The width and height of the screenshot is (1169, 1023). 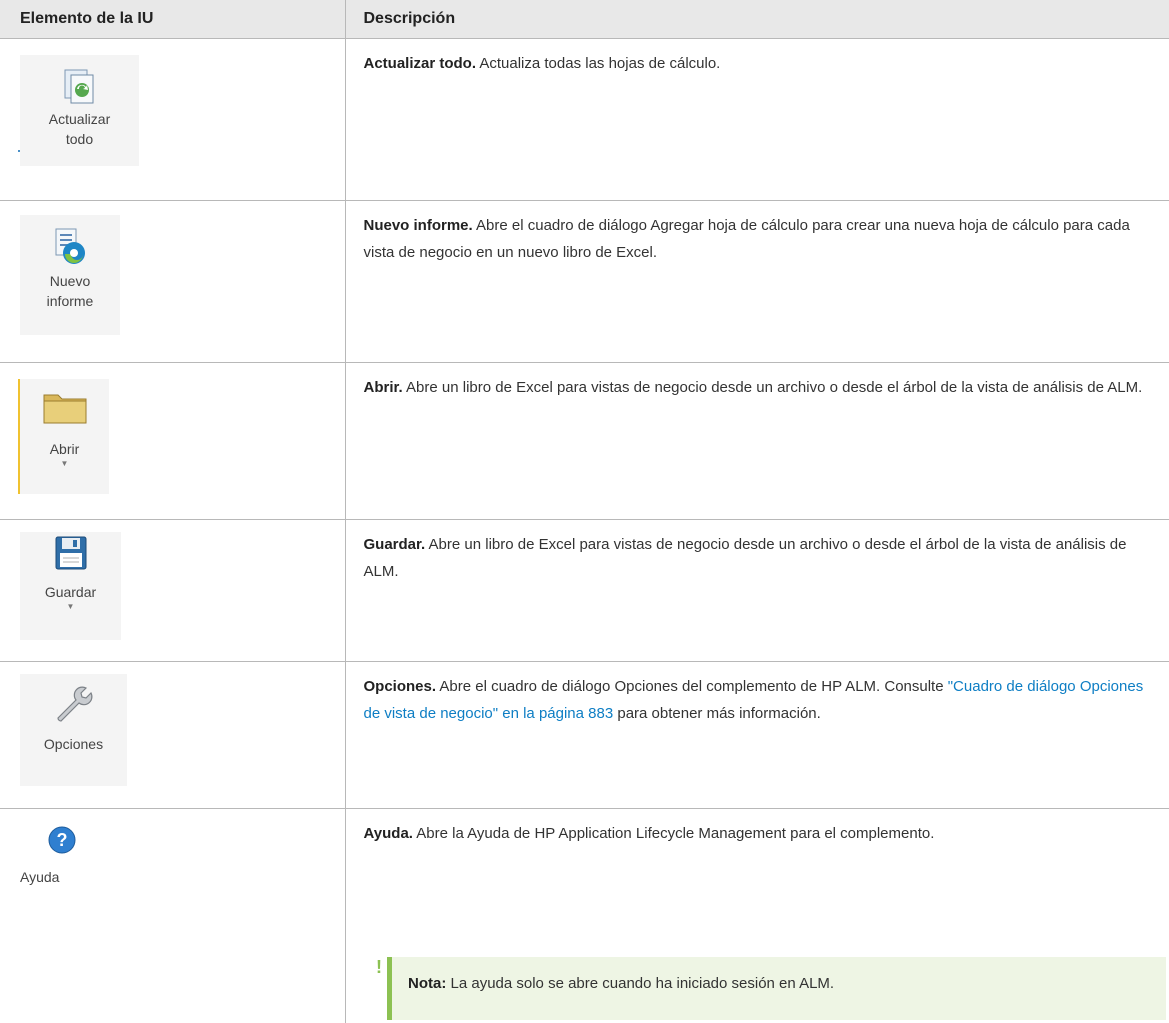 What do you see at coordinates (70, 553) in the screenshot?
I see `floppy-disk-icon` at bounding box center [70, 553].